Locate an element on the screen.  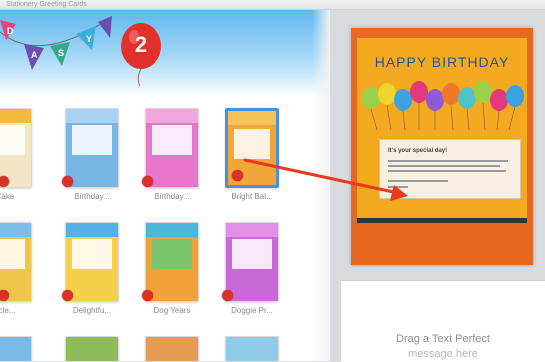
preview-message-heading: It's your special day! is located at coordinates (418, 151).